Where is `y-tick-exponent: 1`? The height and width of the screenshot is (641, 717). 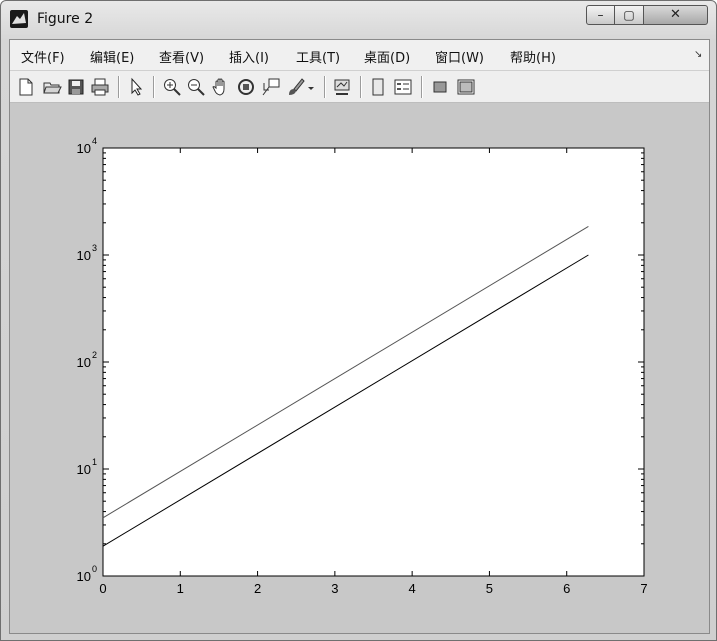
y-tick-exponent: 1 is located at coordinates (94, 462).